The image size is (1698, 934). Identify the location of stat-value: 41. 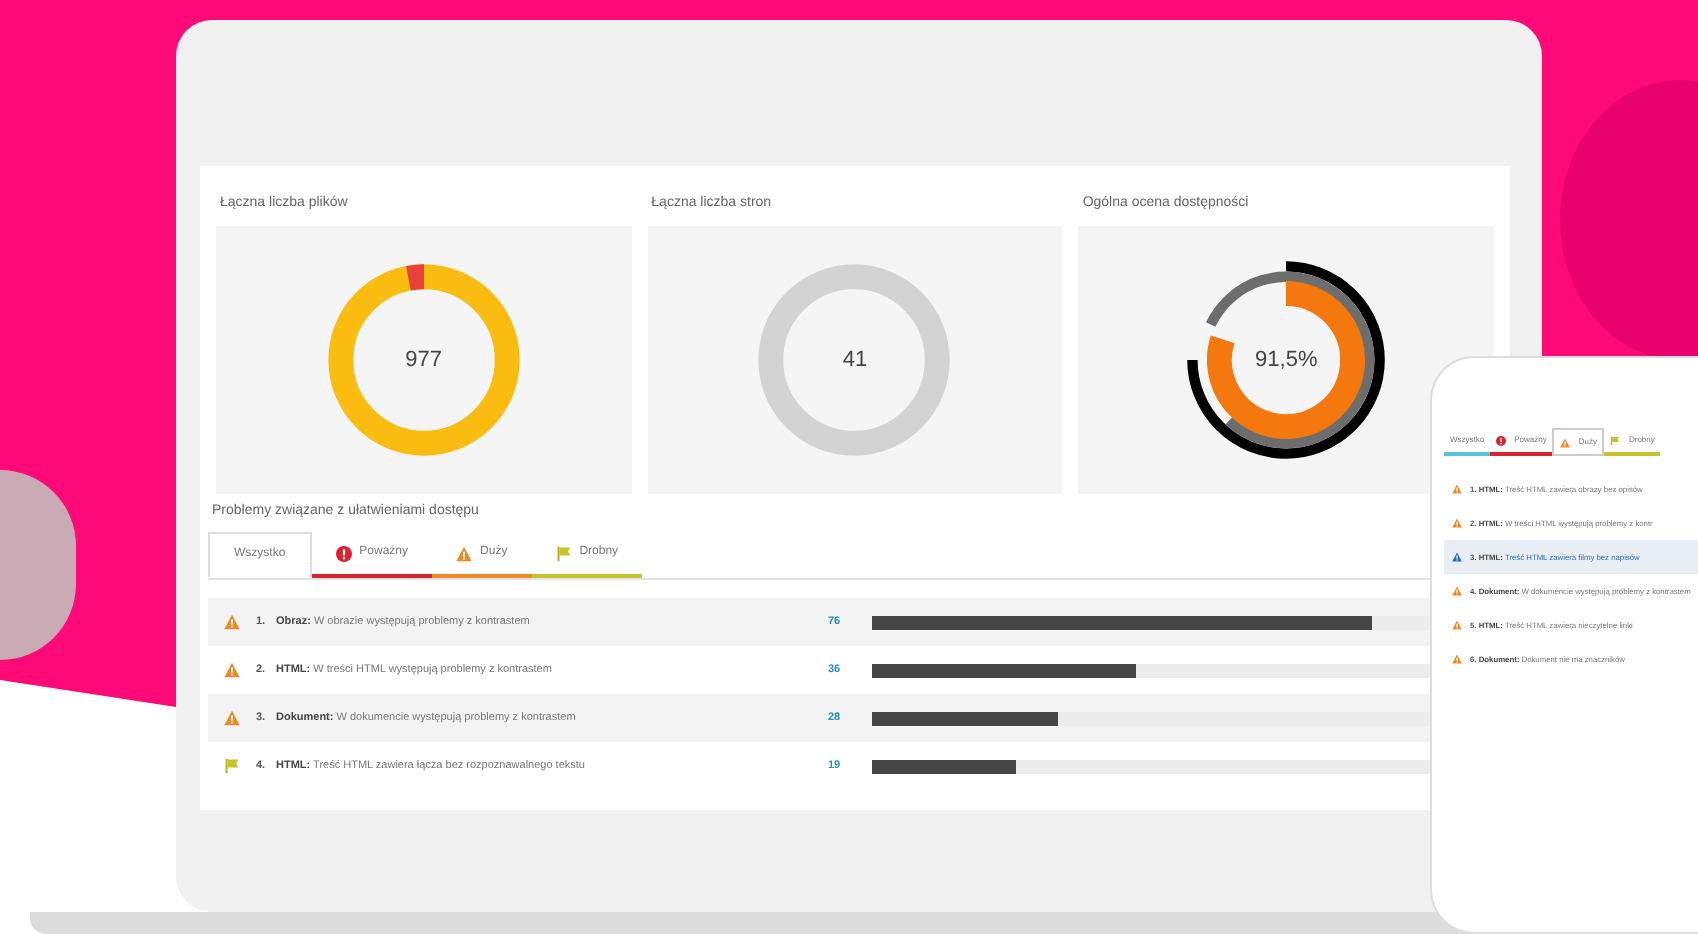
(855, 359).